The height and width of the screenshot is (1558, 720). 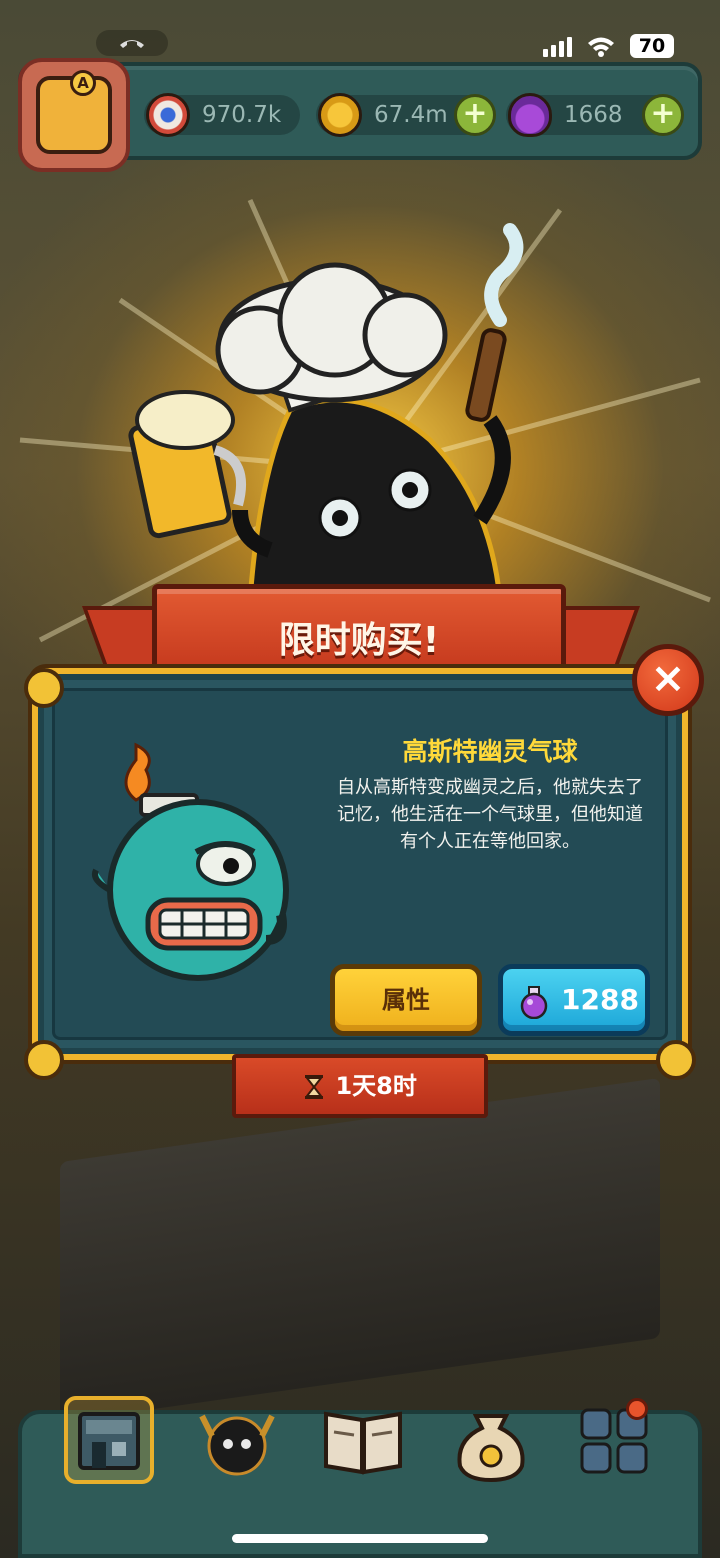 I want to click on battery-indicator: 70, so click(x=652, y=46).